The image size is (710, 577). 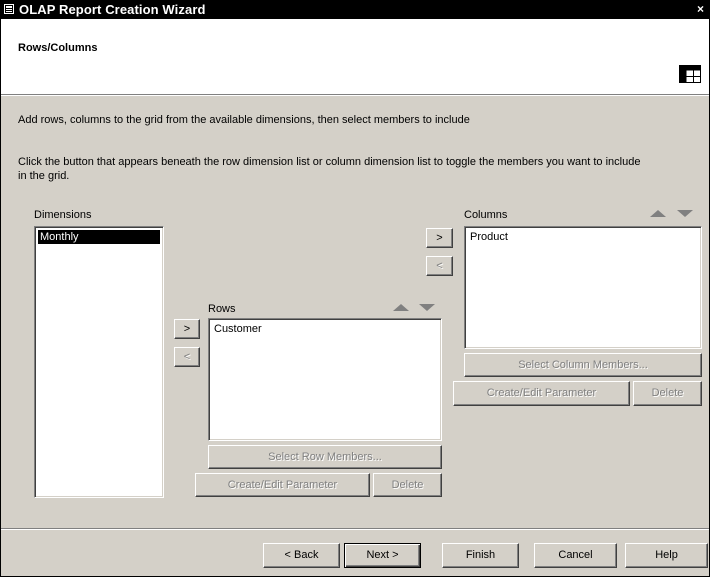 What do you see at coordinates (583, 287) in the screenshot?
I see `columns-list: Product` at bounding box center [583, 287].